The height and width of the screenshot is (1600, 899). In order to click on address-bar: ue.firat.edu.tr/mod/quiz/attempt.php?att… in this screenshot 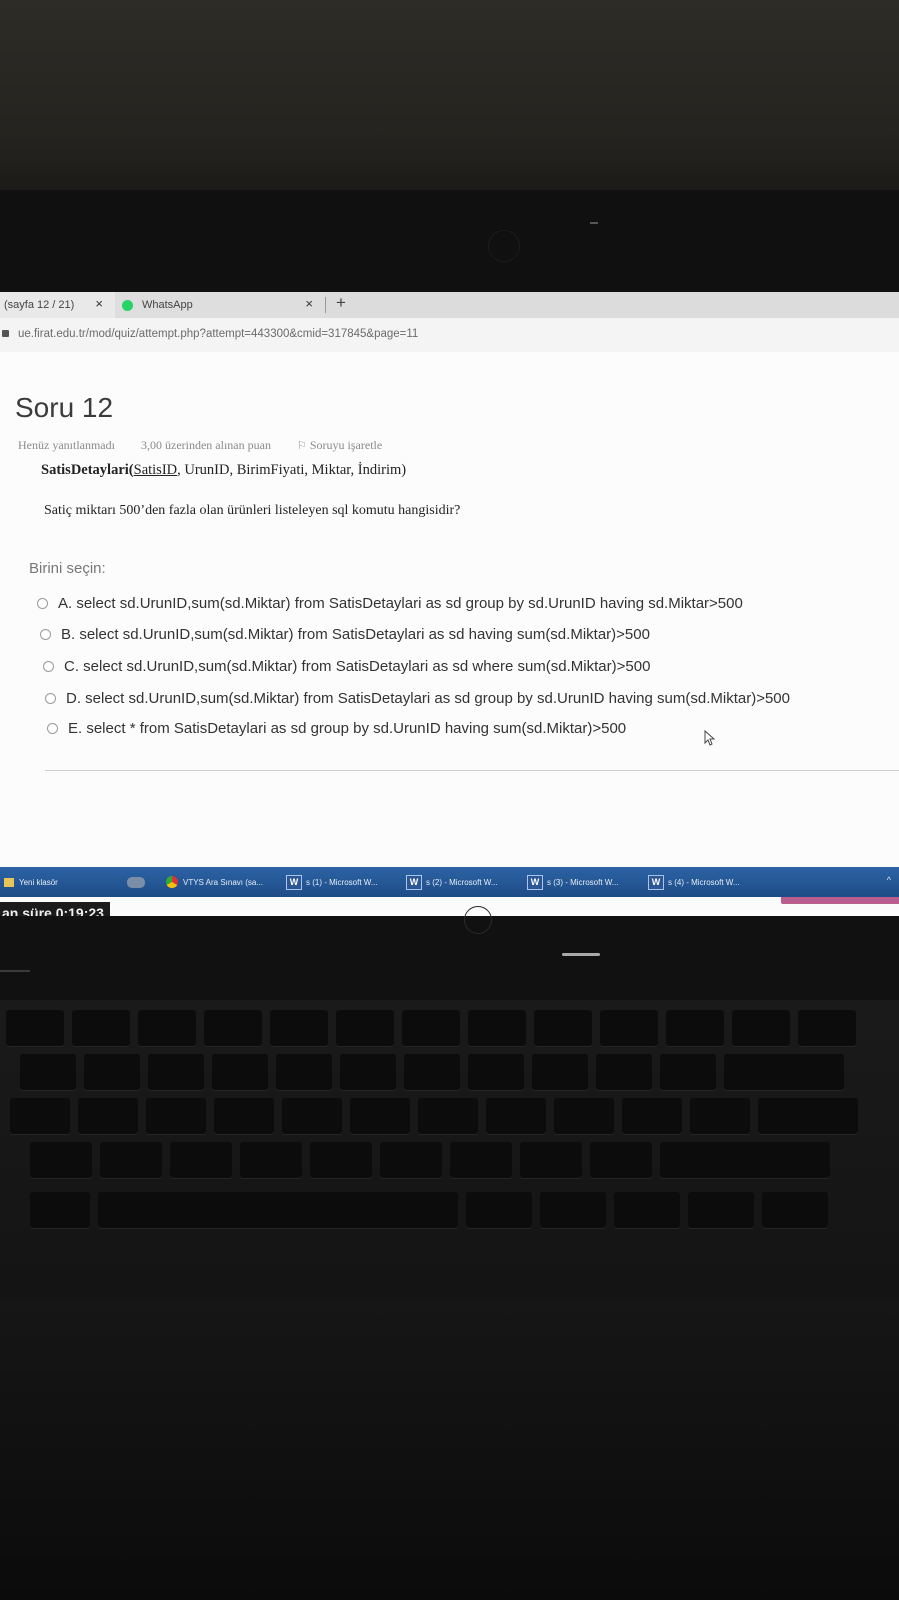, I will do `click(449, 335)`.